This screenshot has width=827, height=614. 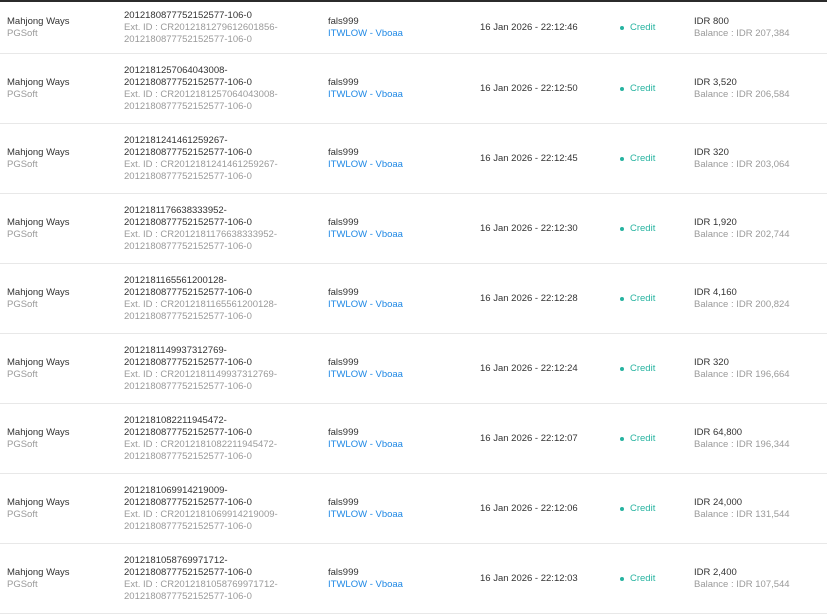 What do you see at coordinates (742, 514) in the screenshot?
I see `balance-after: Balance : IDR 131,544` at bounding box center [742, 514].